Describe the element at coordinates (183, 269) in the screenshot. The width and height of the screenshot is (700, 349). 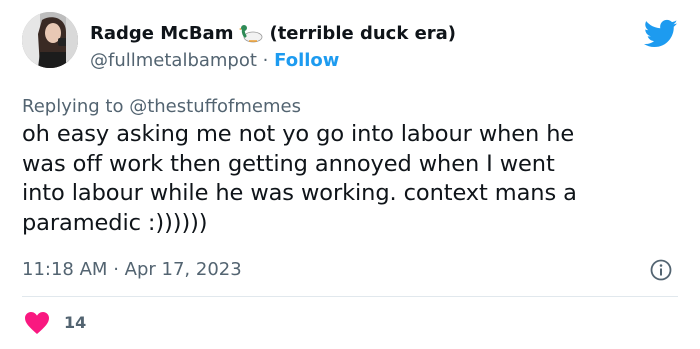
I see `tweet-date: Apr 17, 2023` at that location.